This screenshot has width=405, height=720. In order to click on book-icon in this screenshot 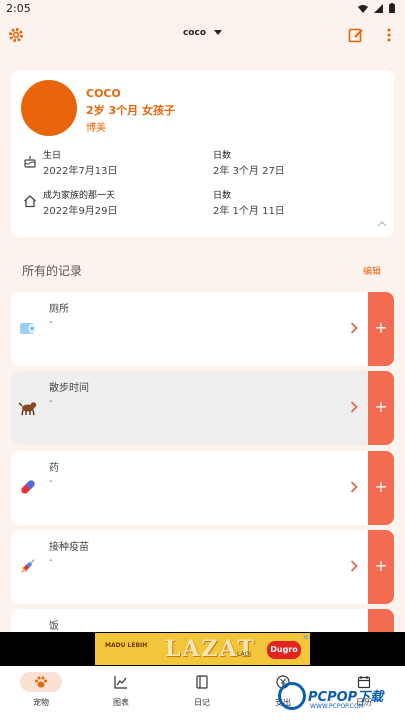, I will do `click(202, 682)`.